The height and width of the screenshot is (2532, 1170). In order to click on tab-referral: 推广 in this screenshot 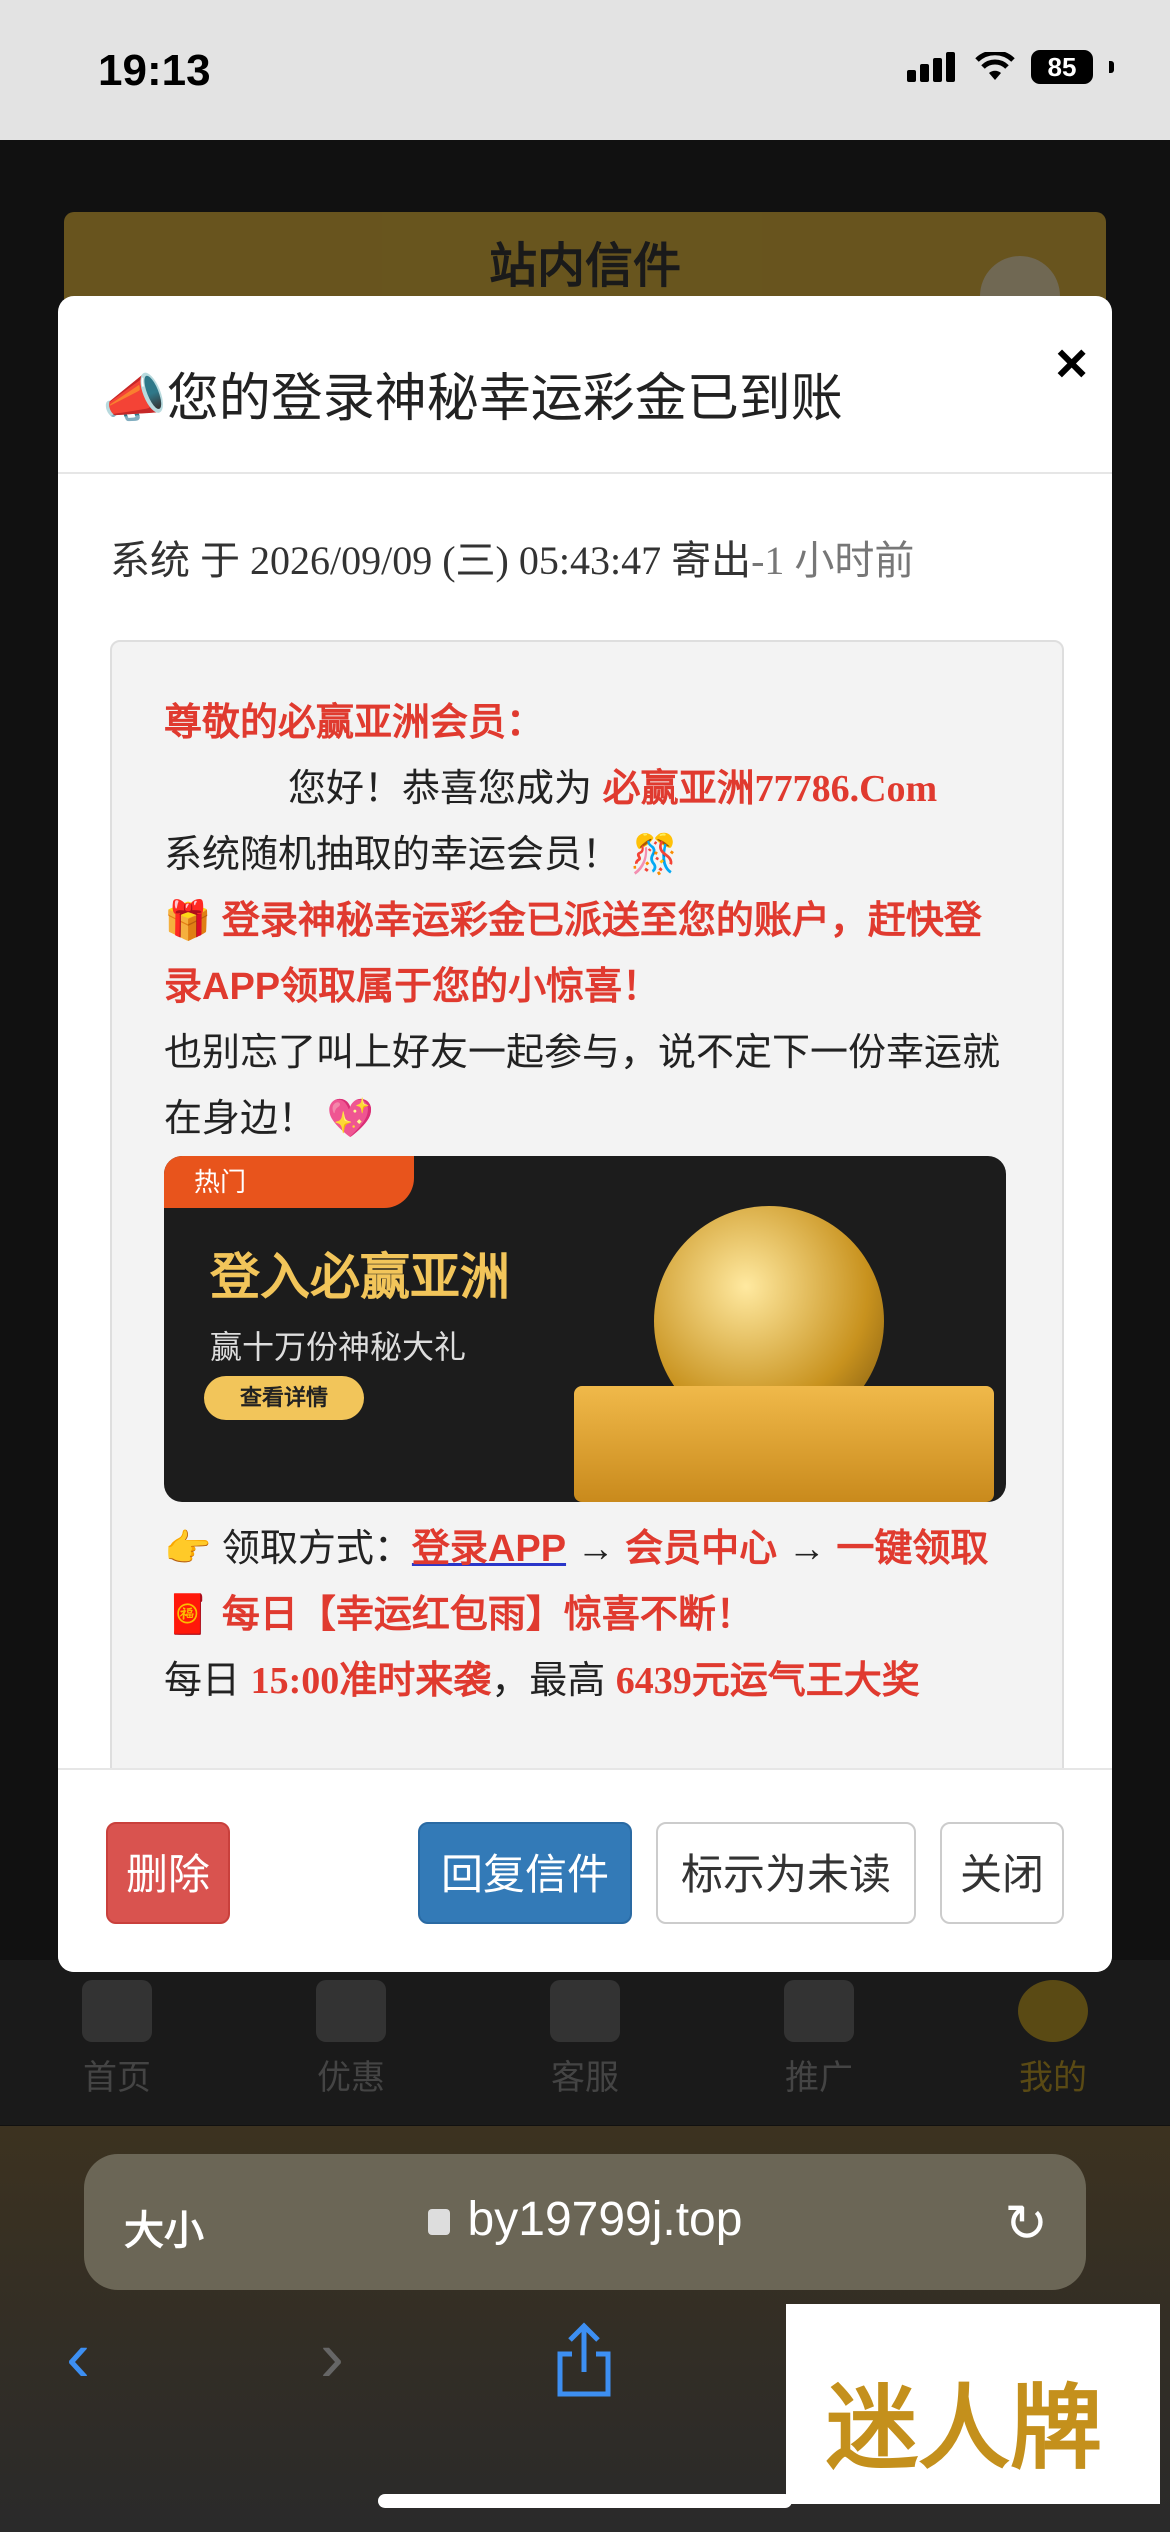, I will do `click(819, 2042)`.